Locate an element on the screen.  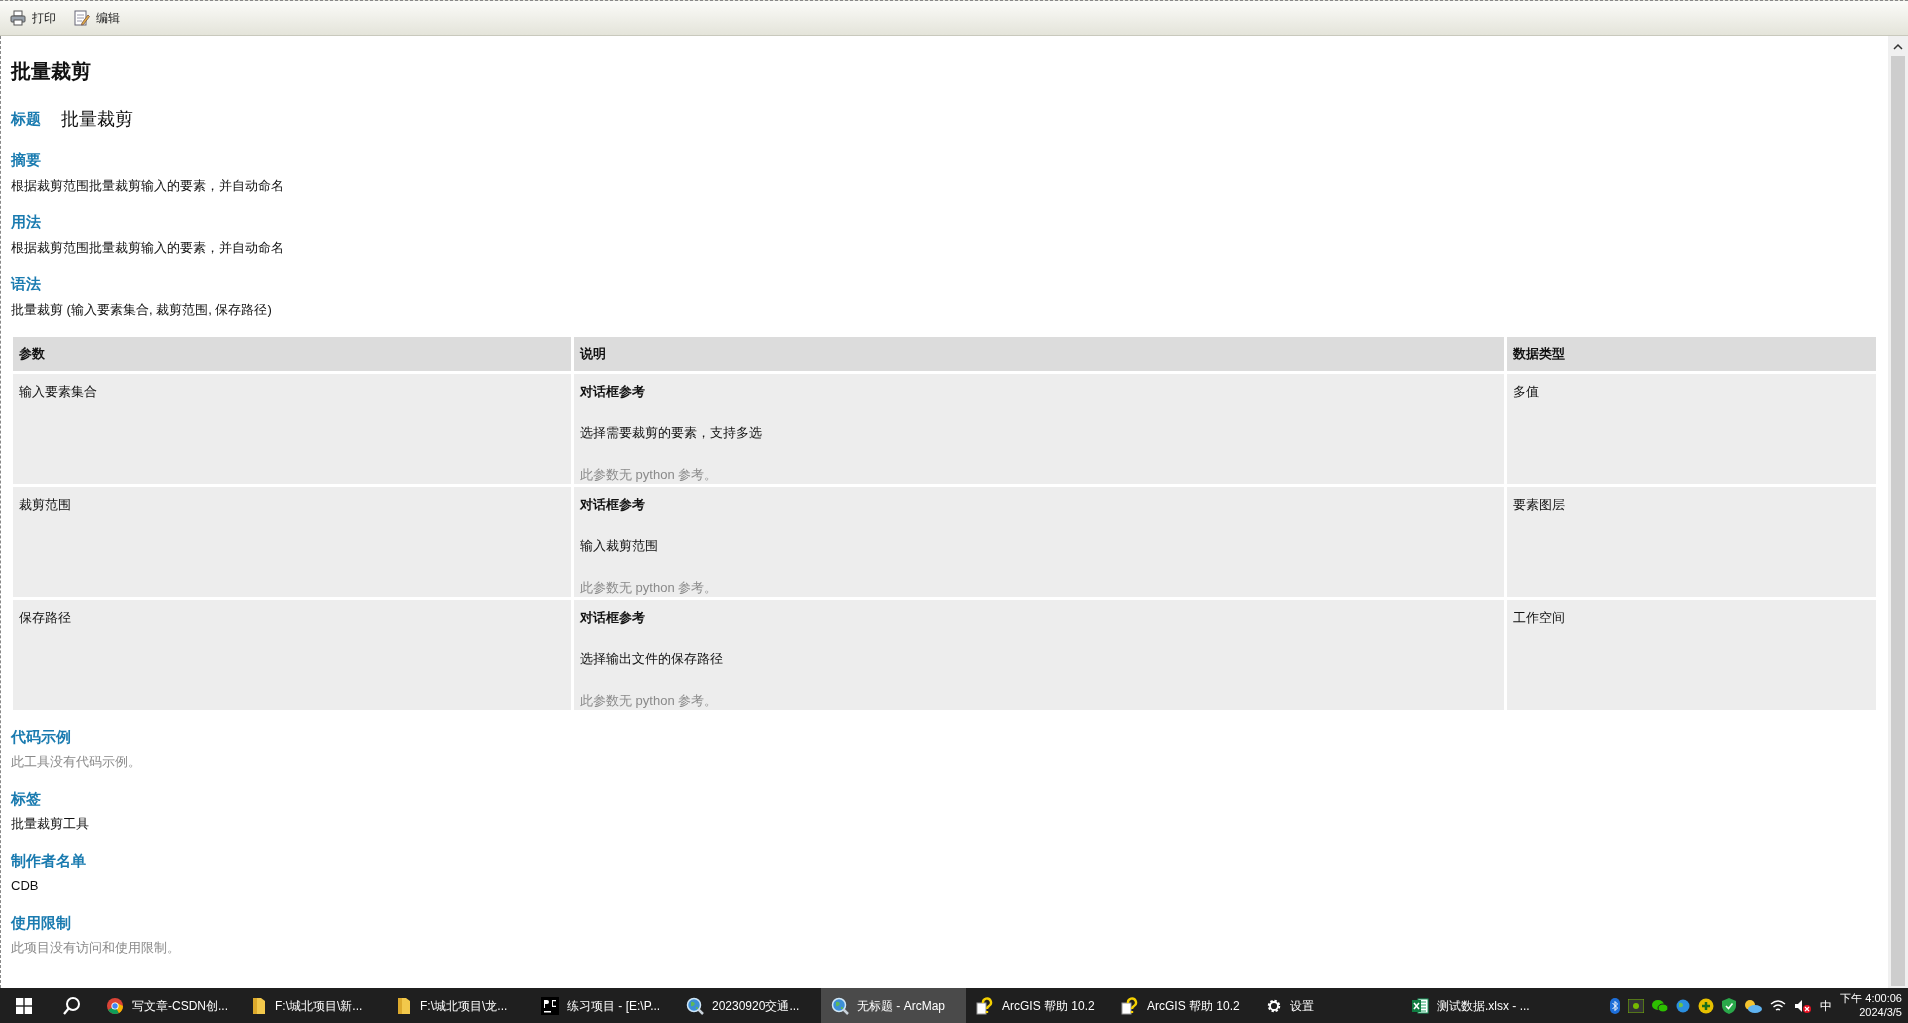
toolbar-button: 打印 is located at coordinates (33, 18).